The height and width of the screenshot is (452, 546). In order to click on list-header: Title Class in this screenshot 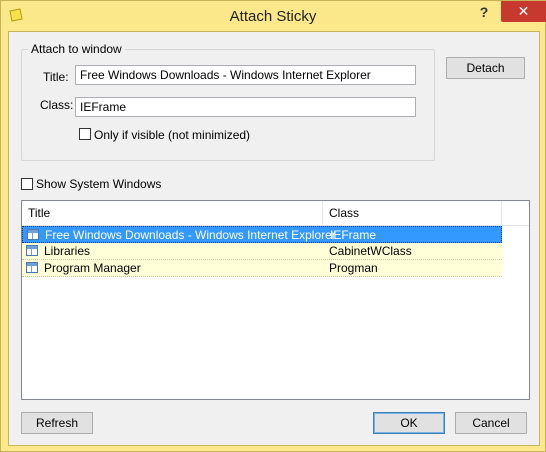, I will do `click(275, 213)`.